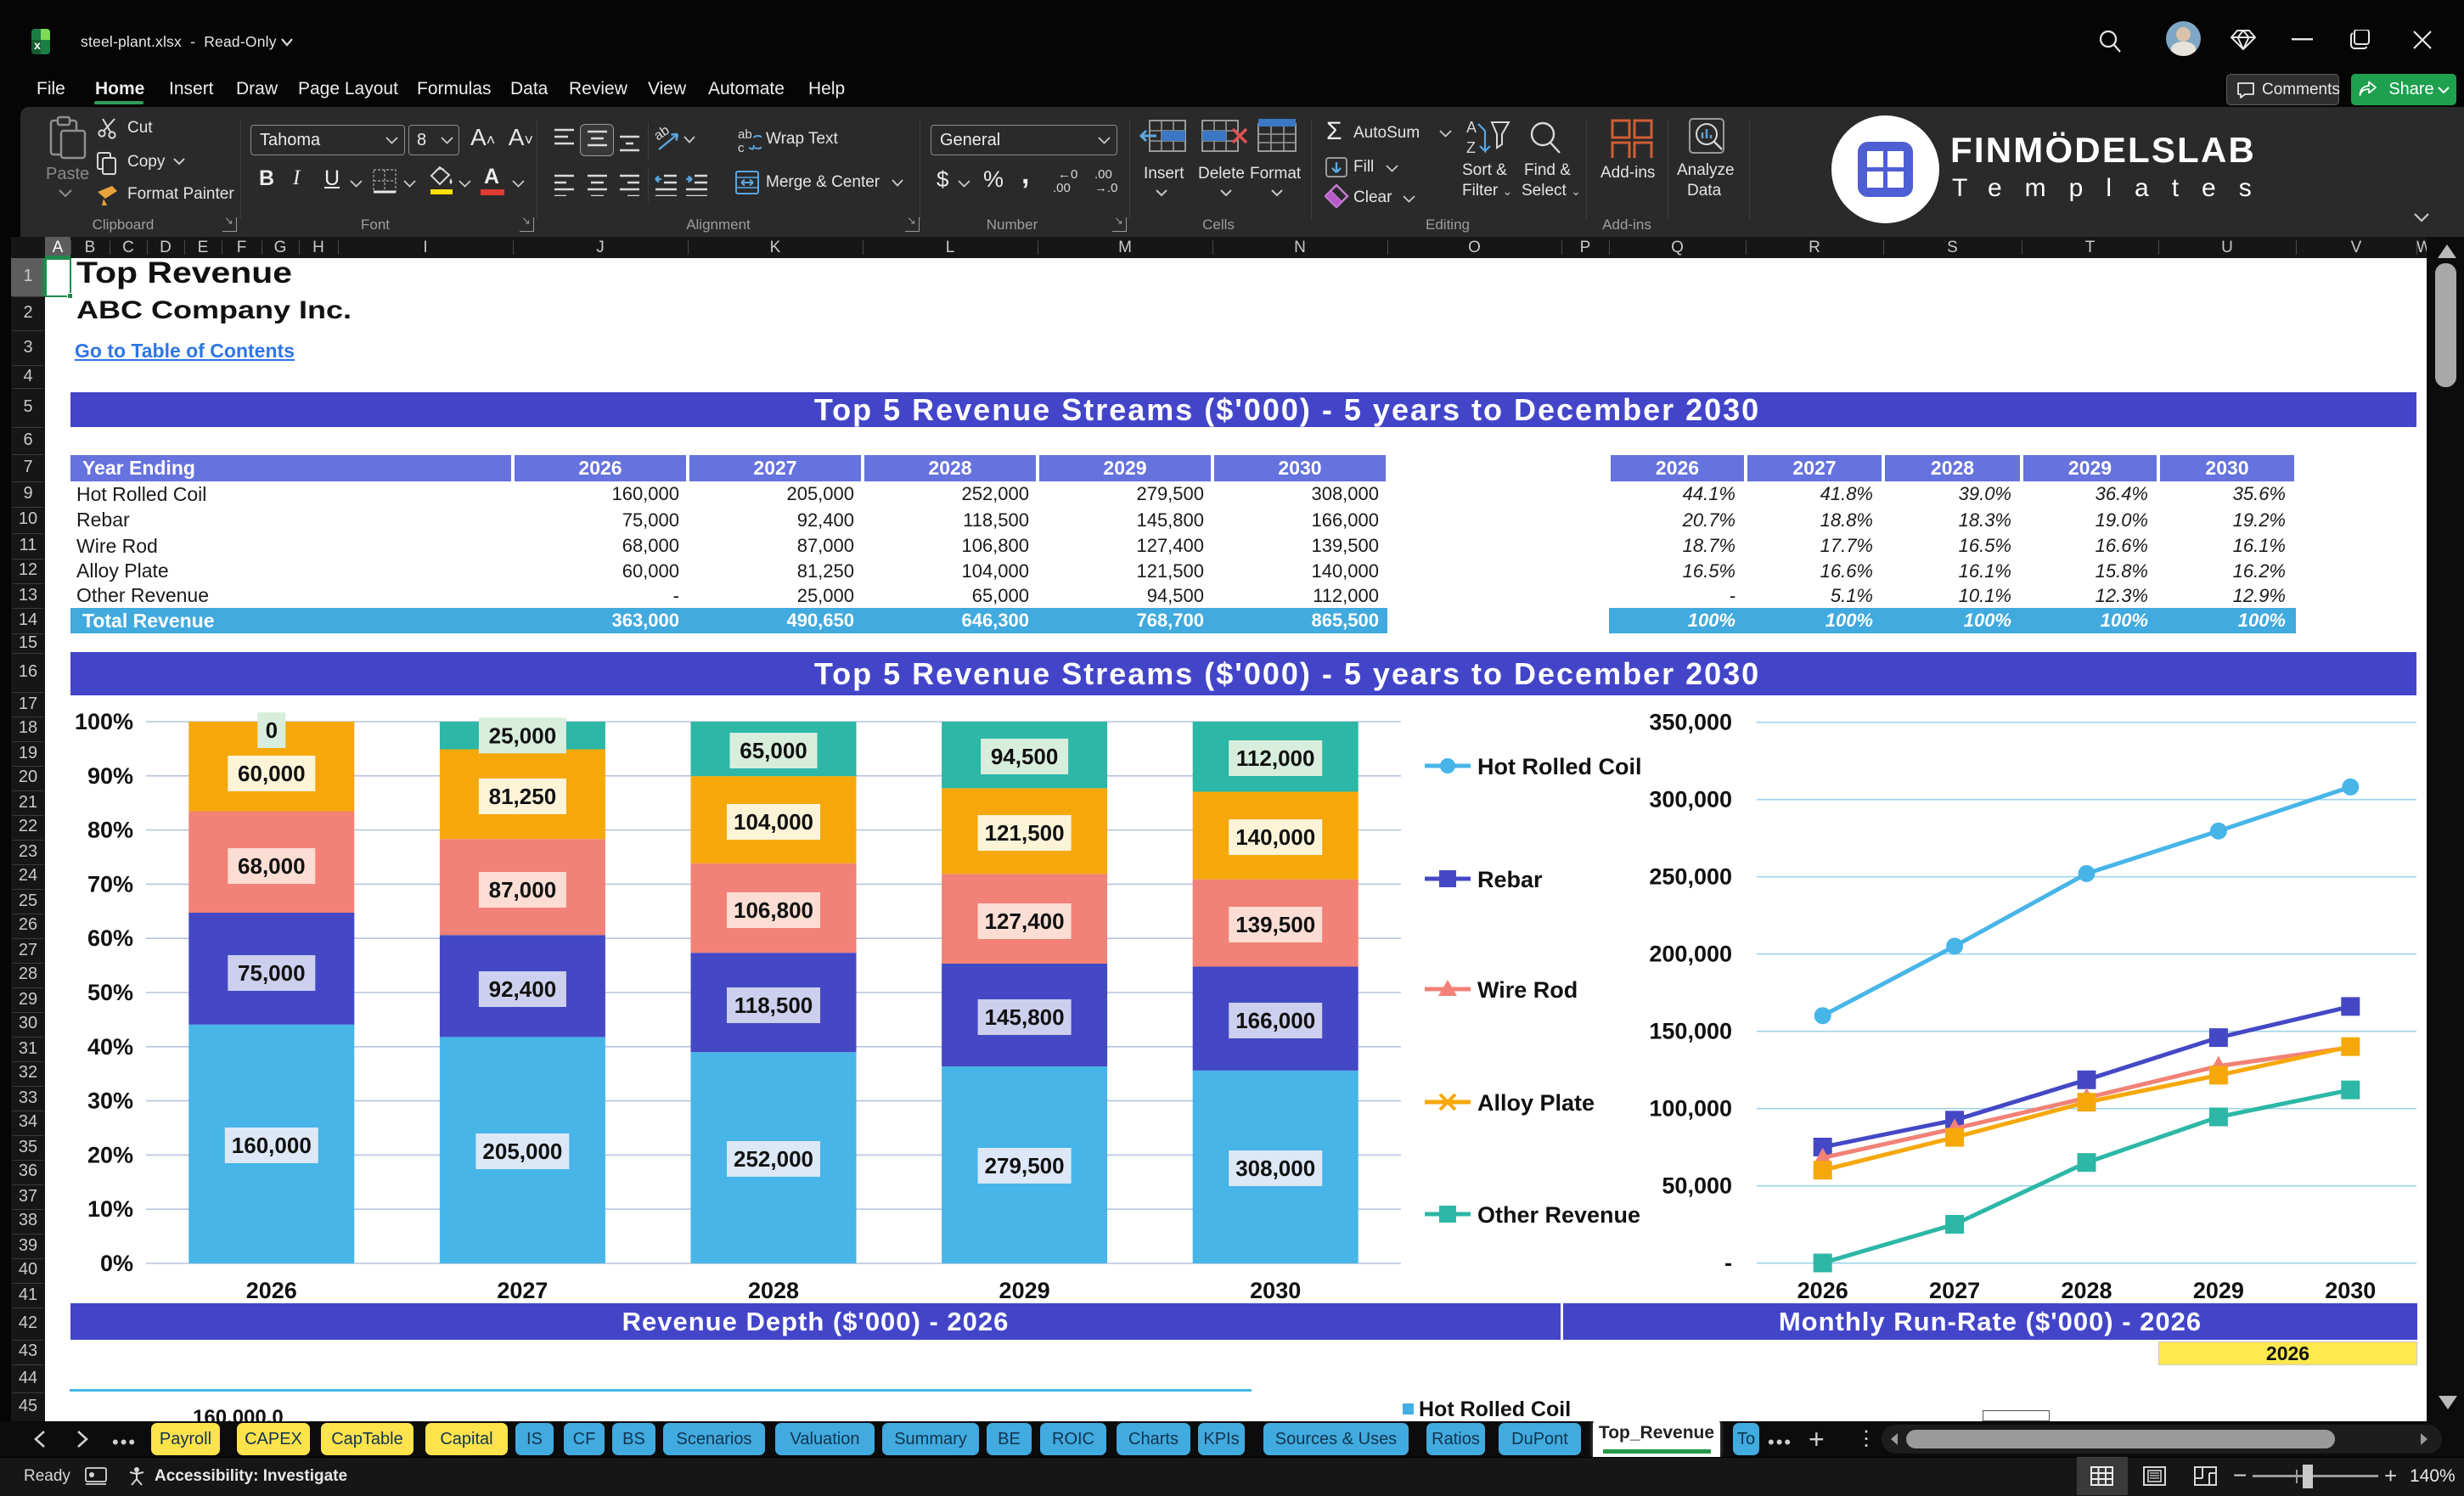 This screenshot has height=1496, width=2464. What do you see at coordinates (1025, 1165) in the screenshot?
I see `svg-text: 279,500` at bounding box center [1025, 1165].